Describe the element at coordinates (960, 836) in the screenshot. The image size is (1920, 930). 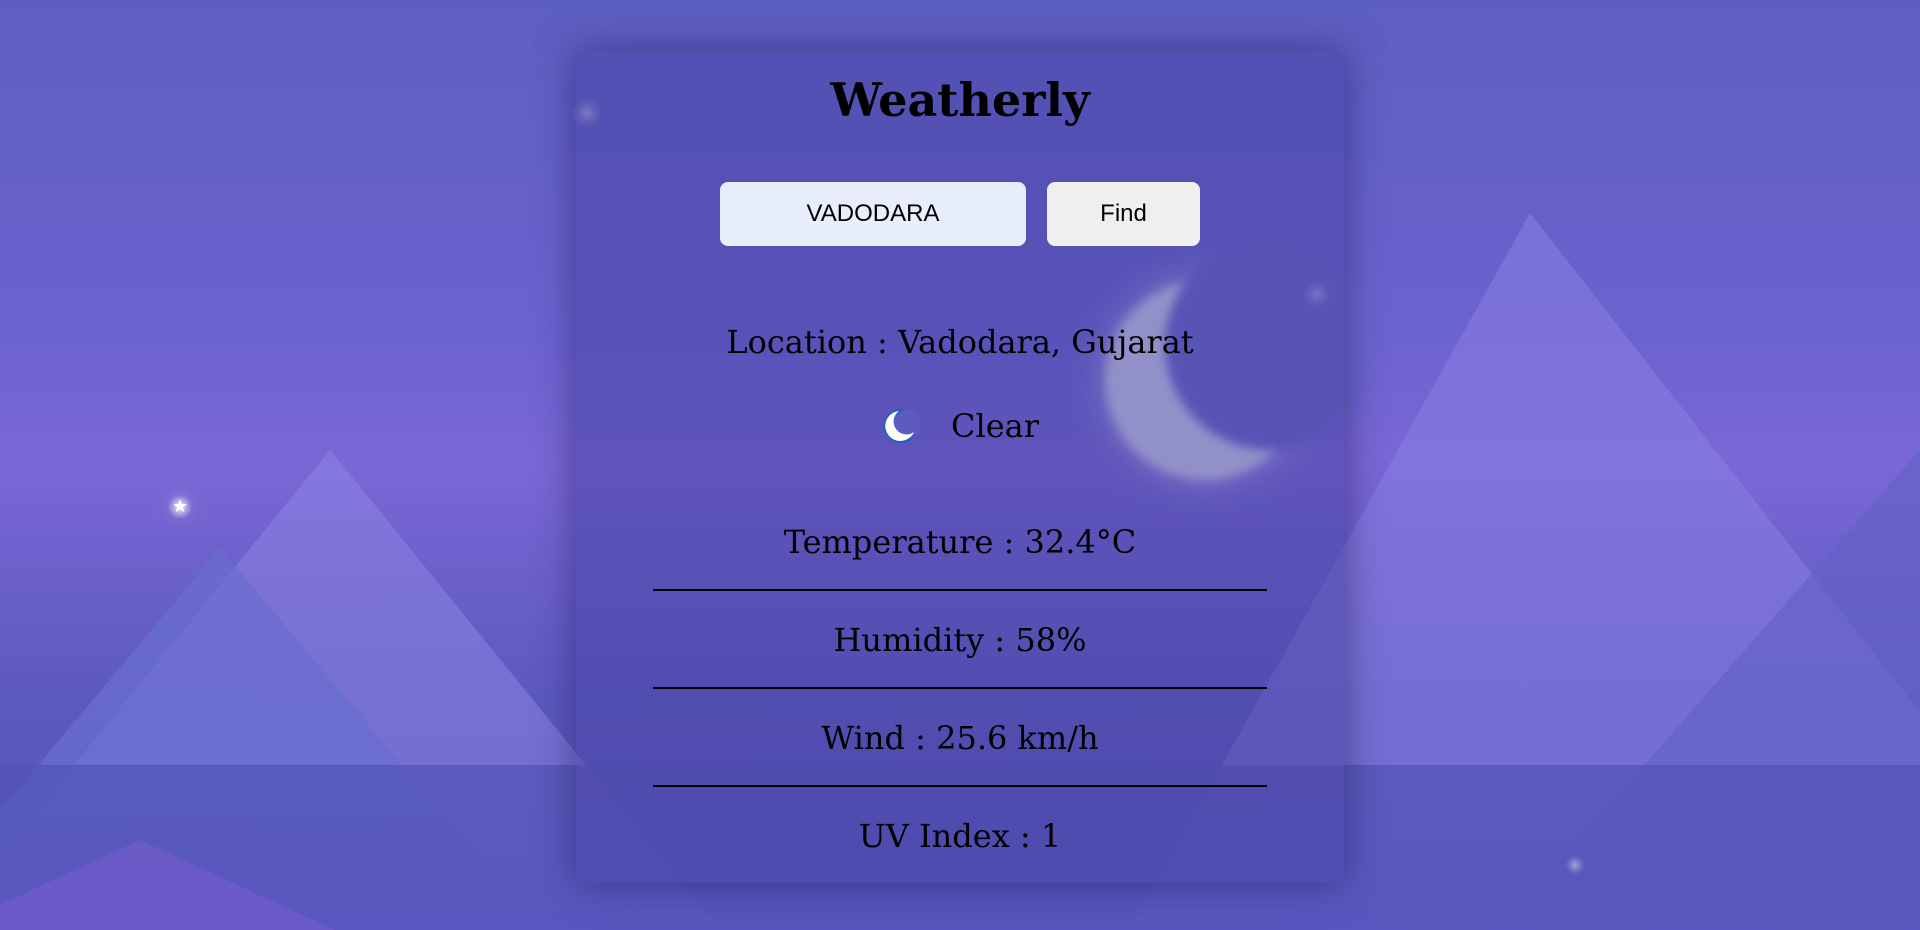
I see `uv-index-text: UV Index : 1` at that location.